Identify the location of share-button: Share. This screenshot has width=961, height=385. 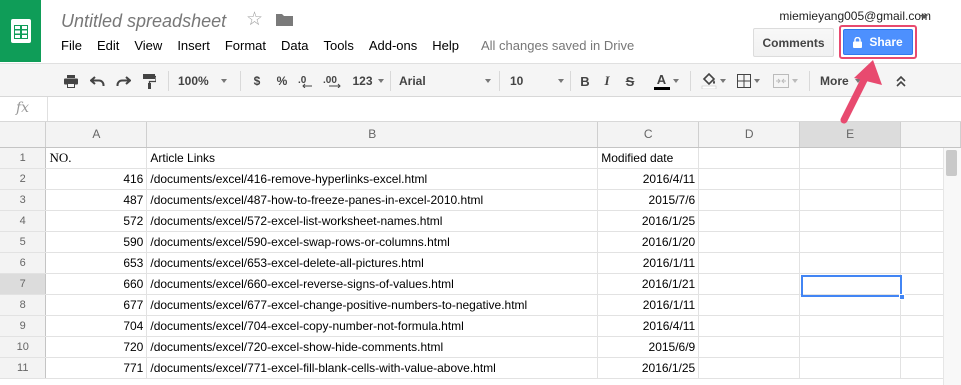
(878, 42).